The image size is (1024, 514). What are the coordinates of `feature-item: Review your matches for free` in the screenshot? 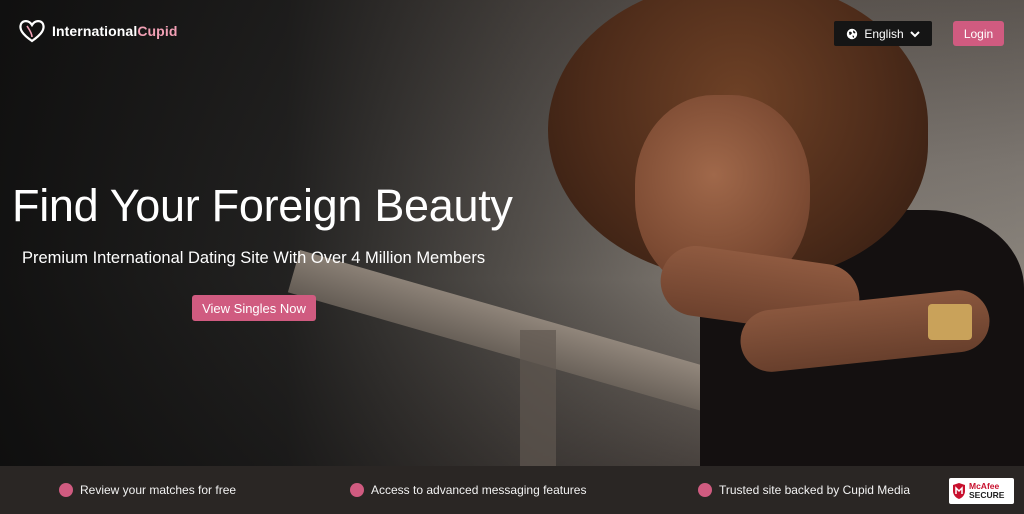 It's located at (147, 490).